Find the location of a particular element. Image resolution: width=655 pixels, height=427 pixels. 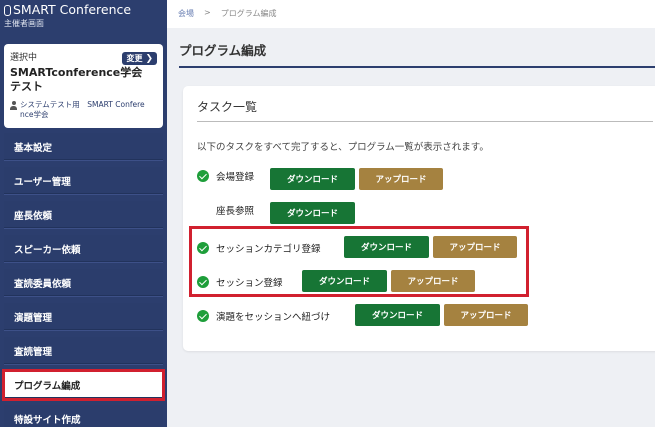

brand-subtitle: 主催者画面 is located at coordinates (24, 23).